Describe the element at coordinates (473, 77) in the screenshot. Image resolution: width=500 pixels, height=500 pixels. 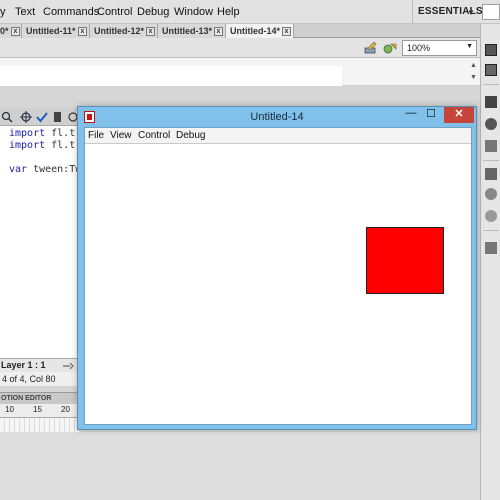
I see `scroll-down-icon: ▼` at that location.